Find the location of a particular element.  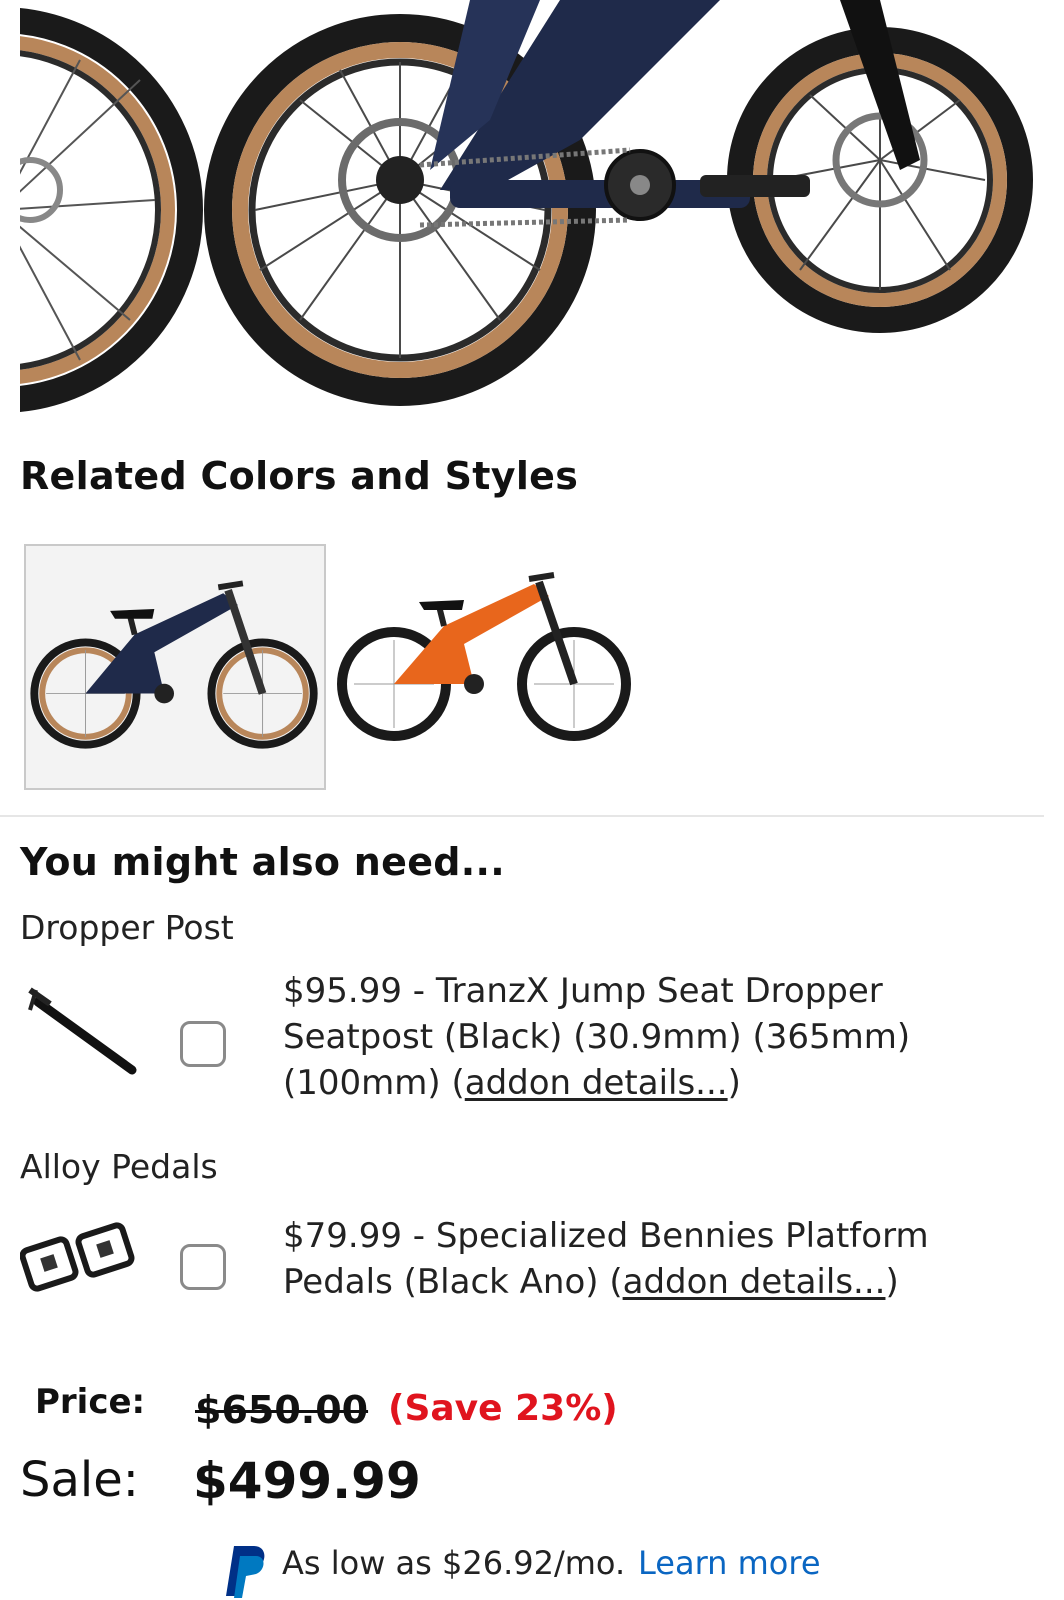

original-price: $650.00 is located at coordinates (282, 1410).